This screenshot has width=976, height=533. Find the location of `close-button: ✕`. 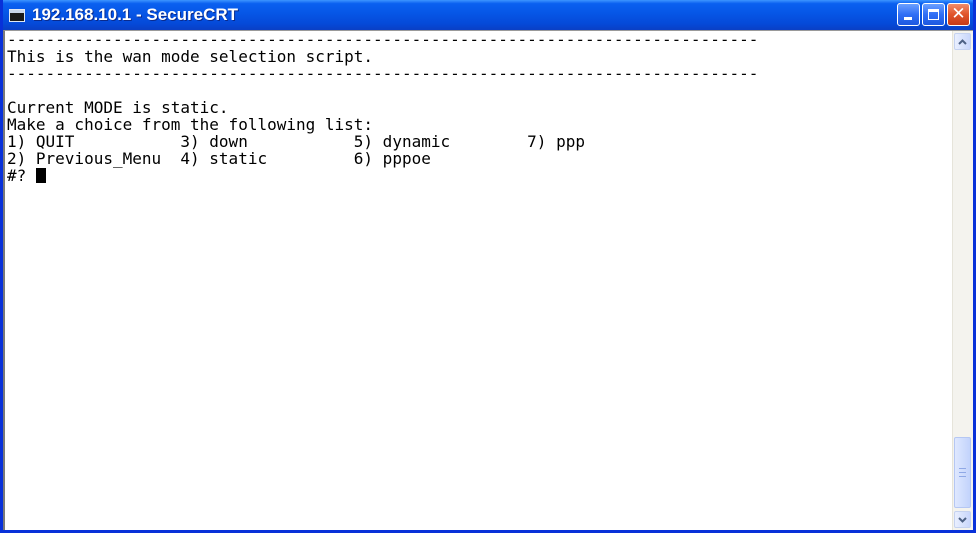

close-button: ✕ is located at coordinates (958, 14).